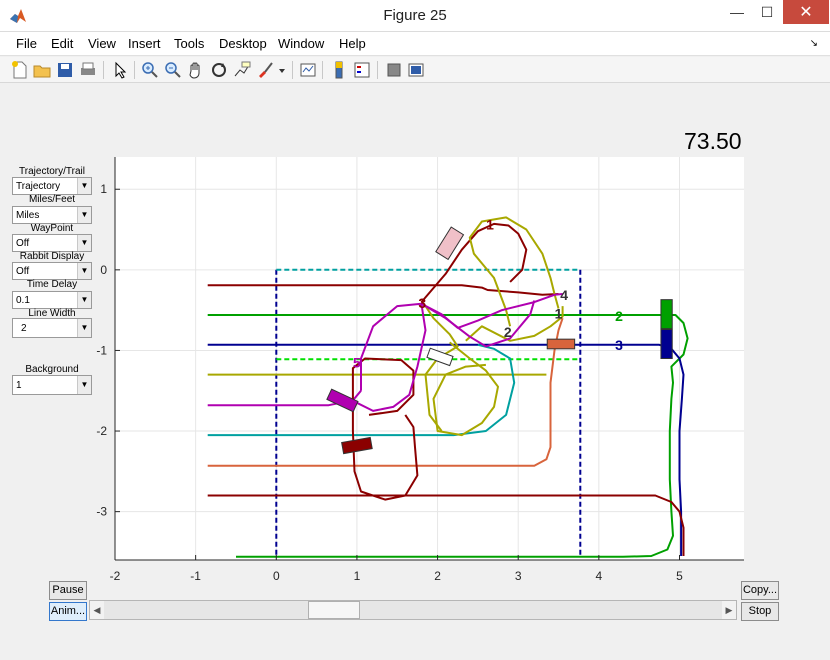 This screenshot has height=660, width=830. What do you see at coordinates (413, 610) in the screenshot?
I see `time-slider: ◀ ▶` at bounding box center [413, 610].